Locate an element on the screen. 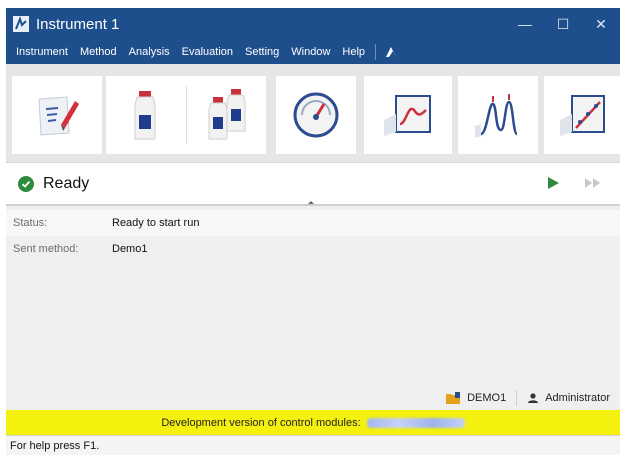  tool-monitor is located at coordinates (408, 115).